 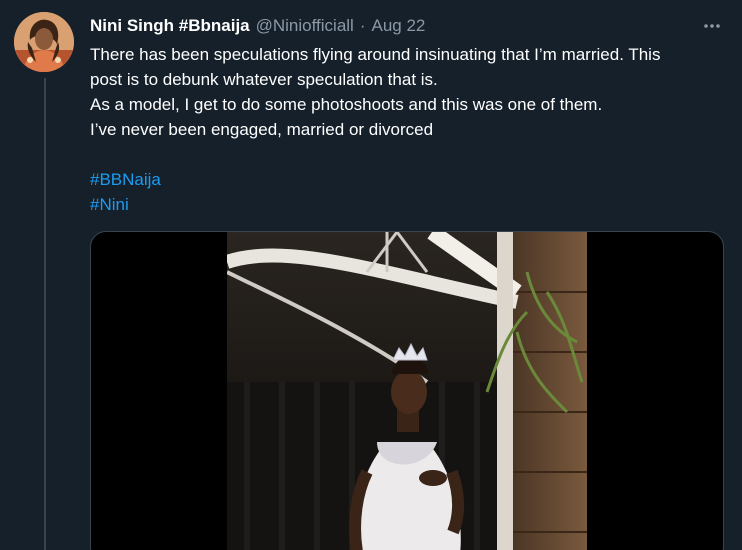 I want to click on author-display-name: Nini Singh #Bbnaija, so click(x=170, y=26).